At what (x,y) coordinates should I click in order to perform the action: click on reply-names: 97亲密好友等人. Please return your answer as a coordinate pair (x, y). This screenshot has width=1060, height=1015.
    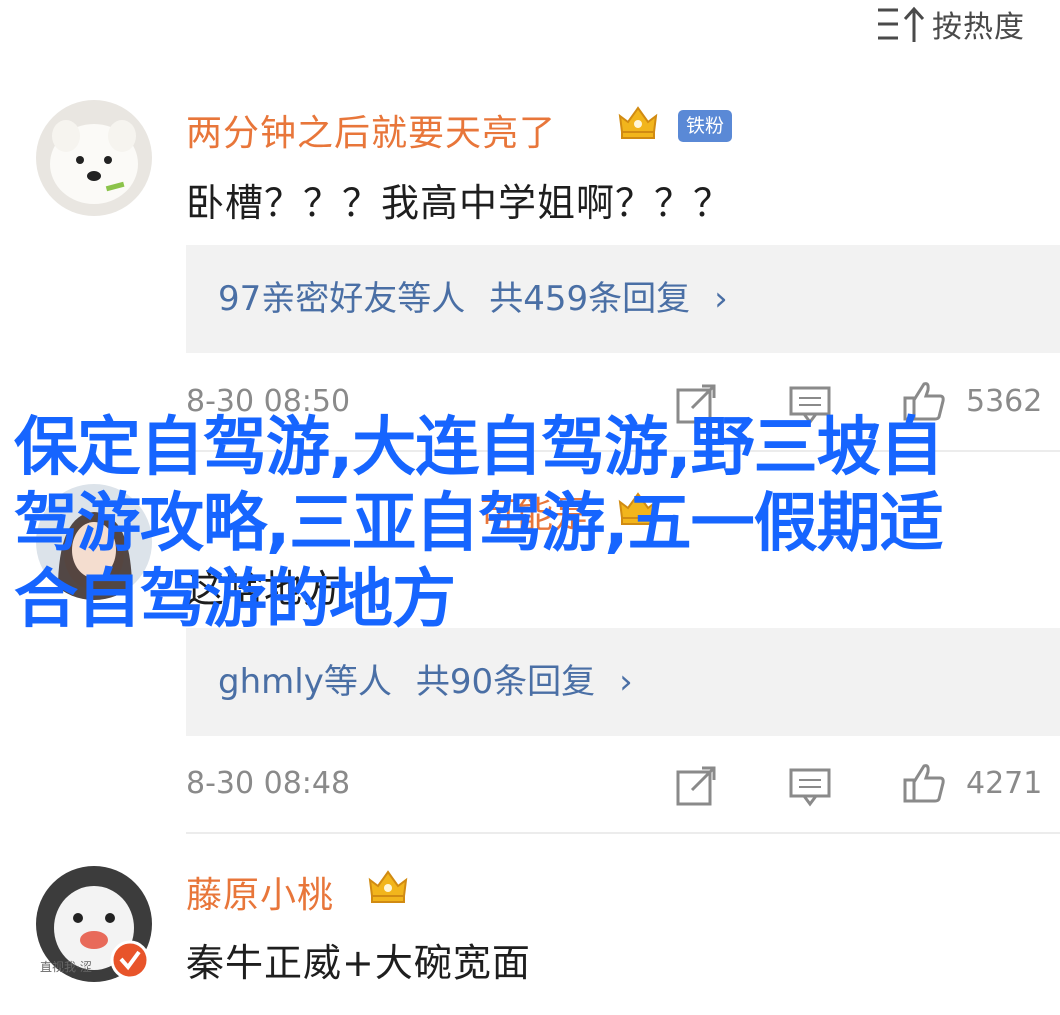
    Looking at the image, I should click on (342, 299).